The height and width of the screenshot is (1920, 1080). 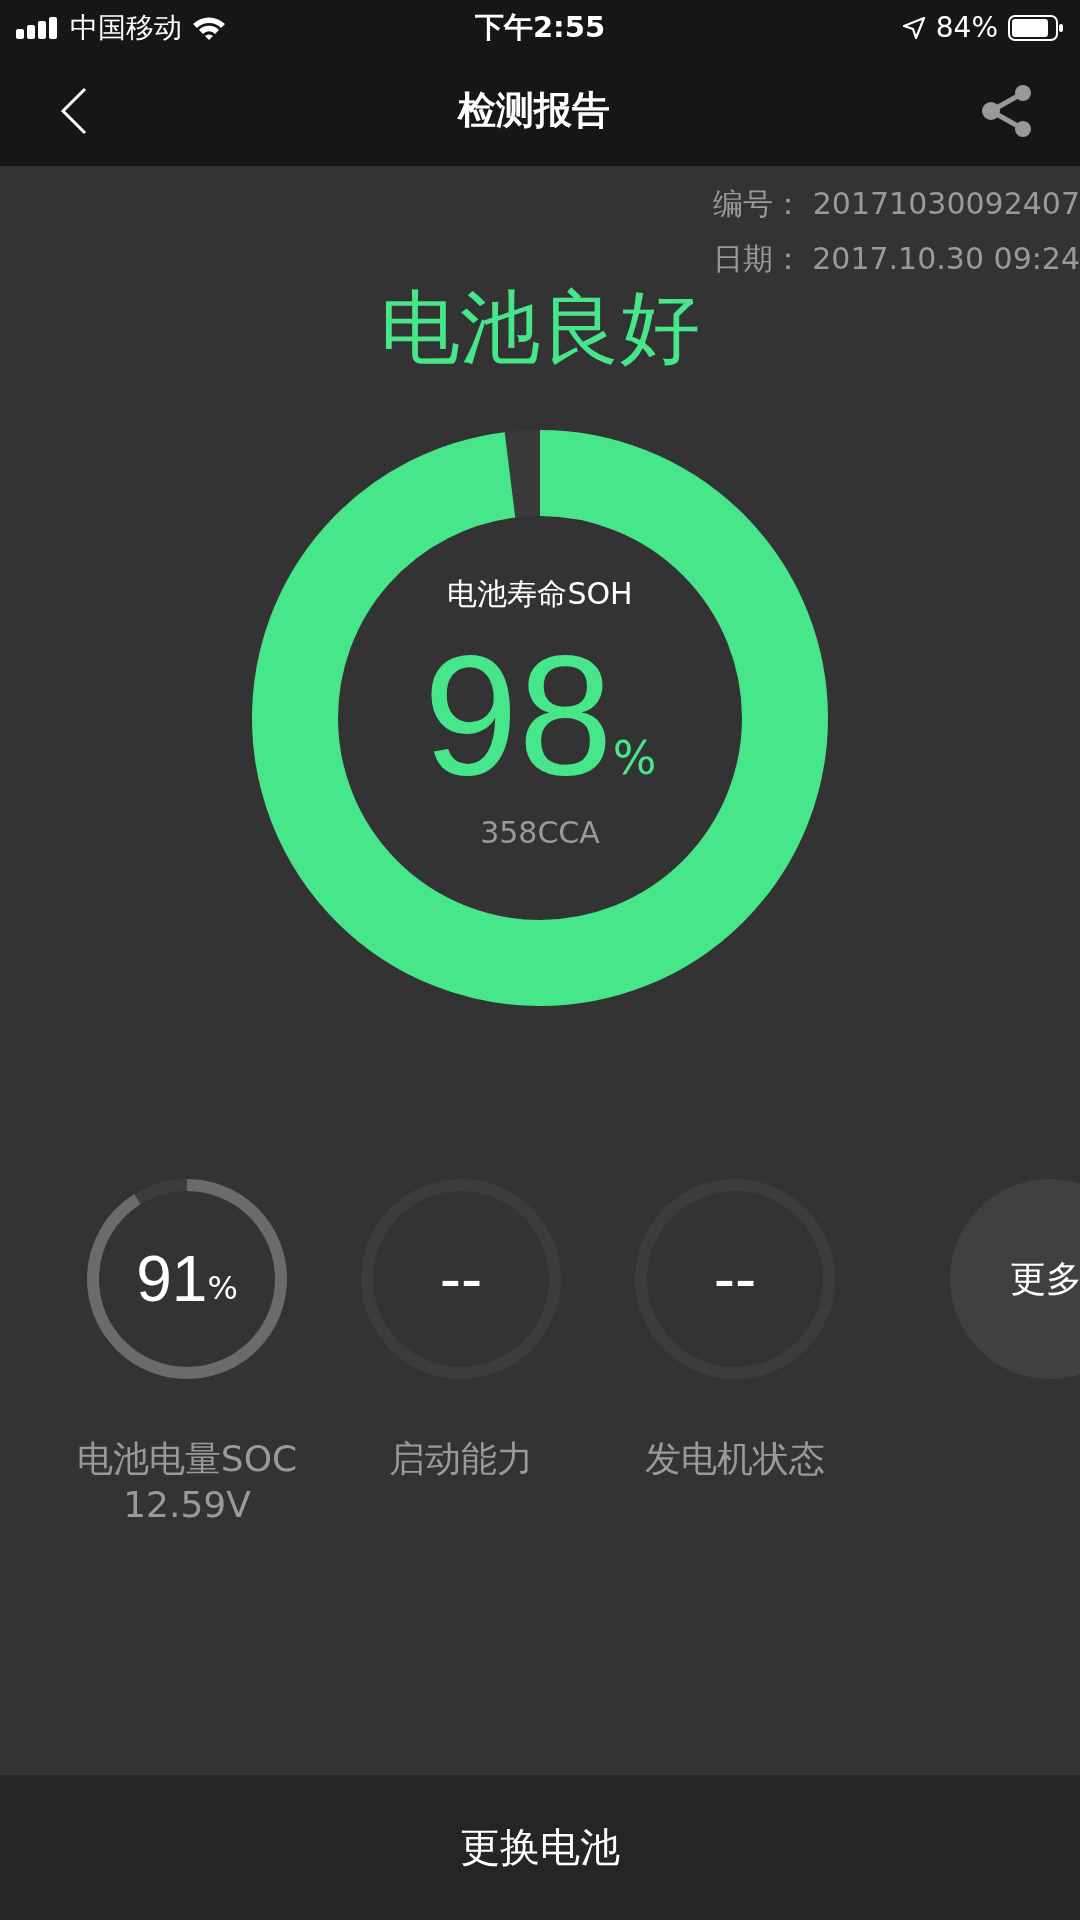 What do you see at coordinates (187, 1459) in the screenshot?
I see `gauge-caption: 电池电量SOC` at bounding box center [187, 1459].